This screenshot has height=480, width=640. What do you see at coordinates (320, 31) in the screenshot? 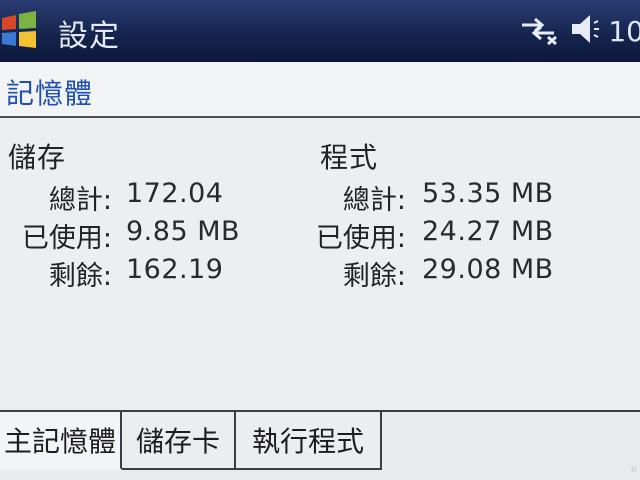
I see `title-bar: 設定 10` at bounding box center [320, 31].